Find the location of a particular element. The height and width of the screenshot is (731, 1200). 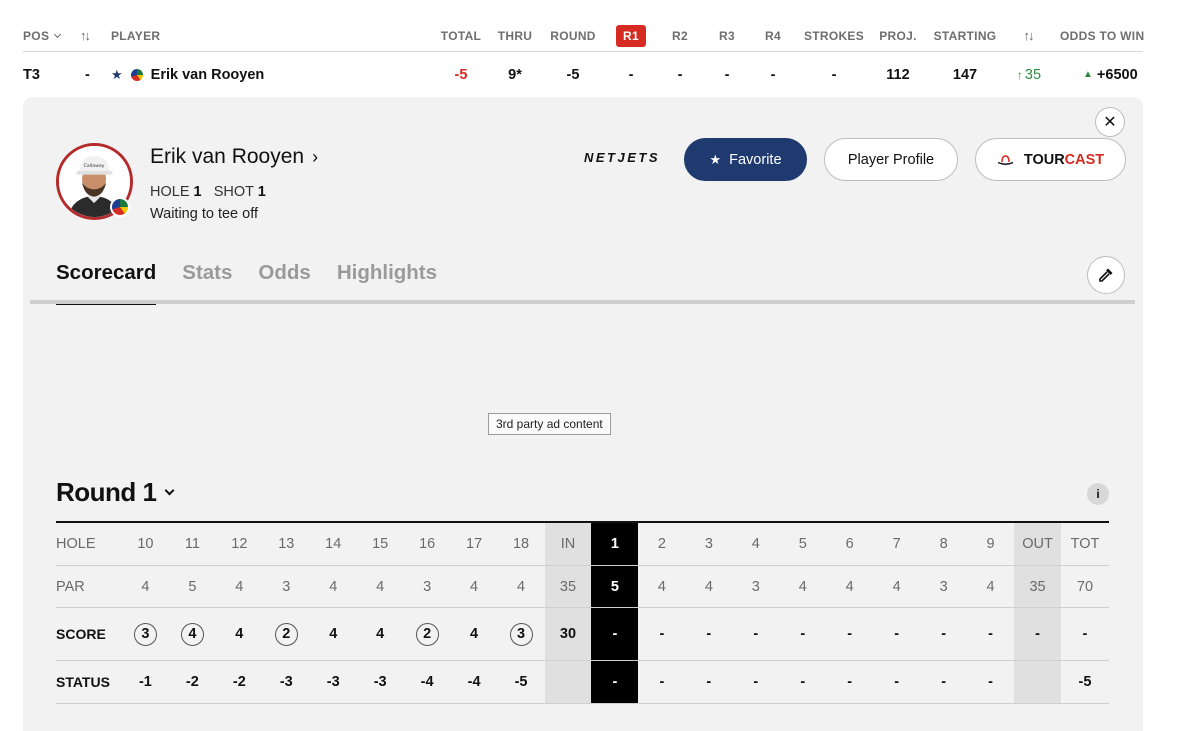

sort-change-button: ↑↓ is located at coordinates (1028, 35).